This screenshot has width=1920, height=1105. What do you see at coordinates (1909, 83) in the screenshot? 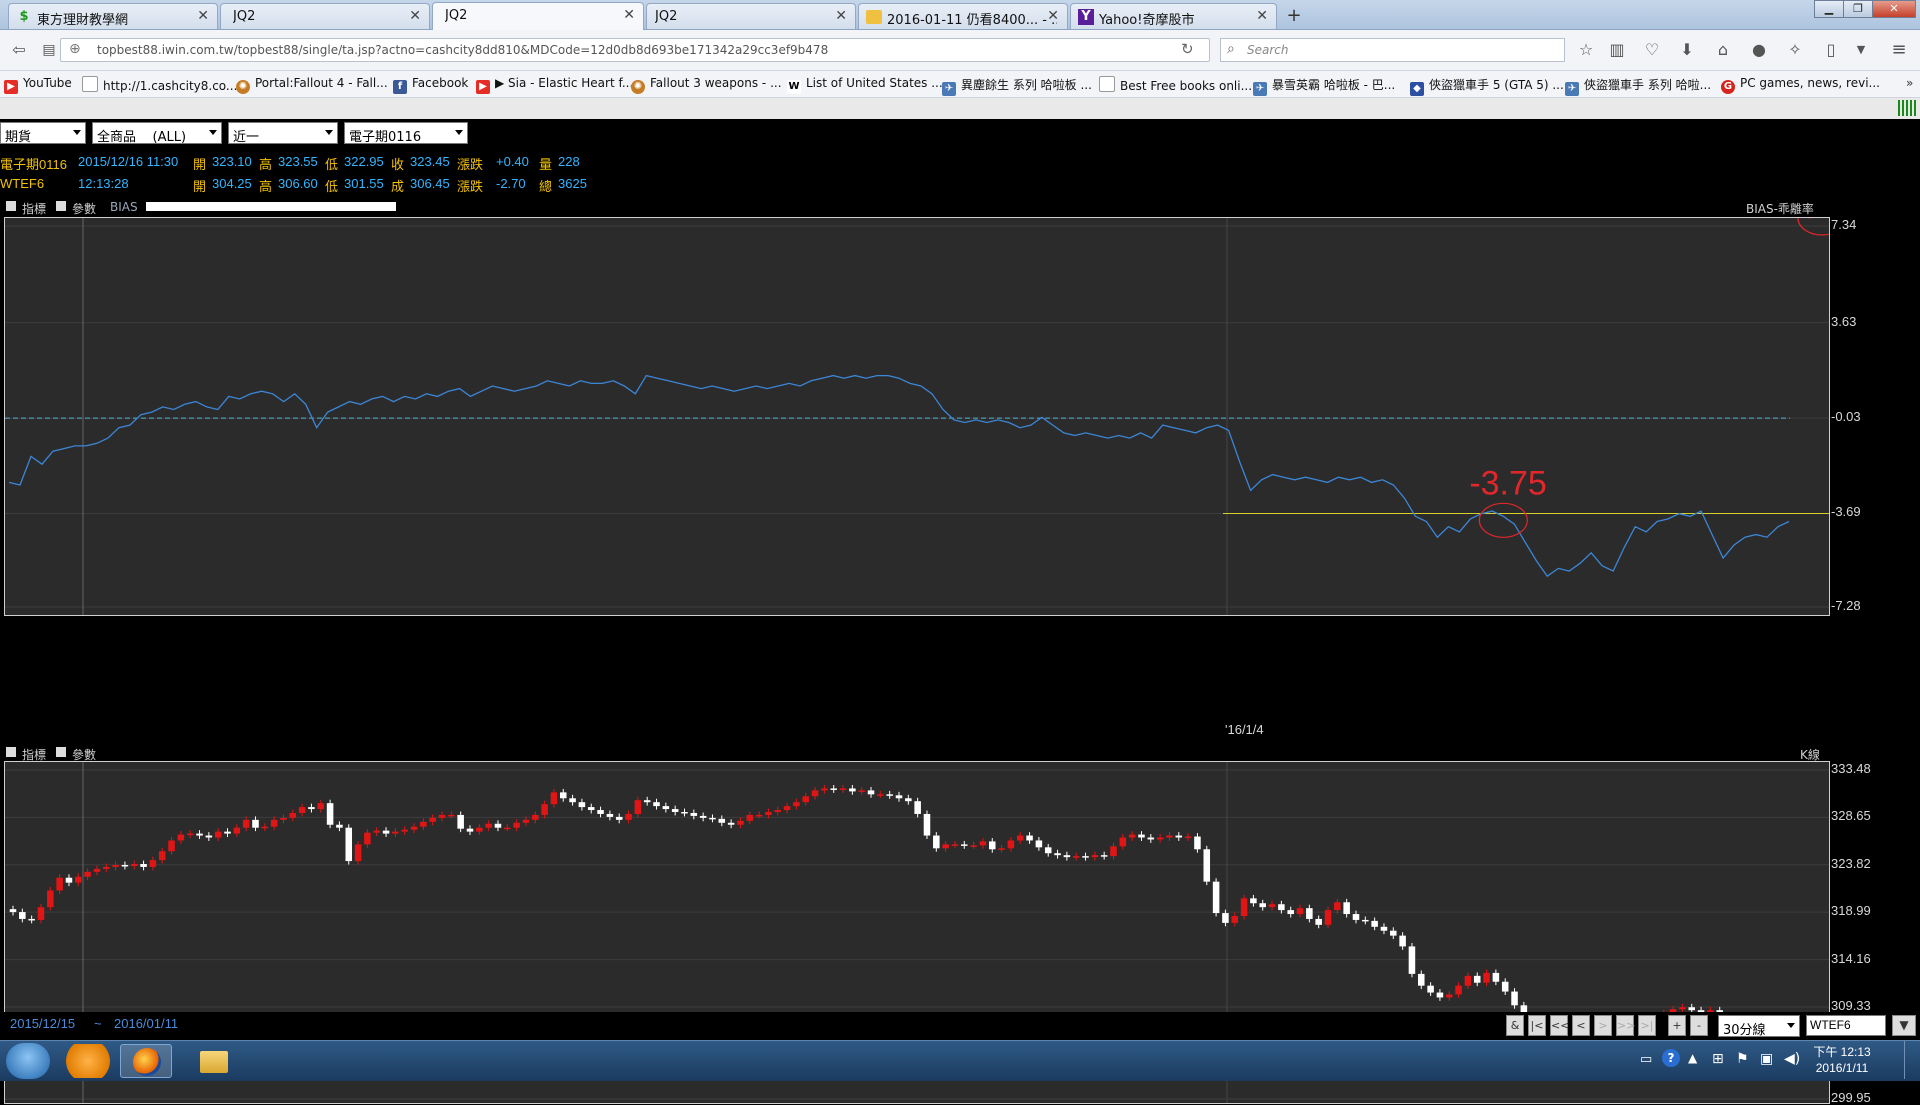
I see `bookmarks-overflow-icon: »` at bounding box center [1909, 83].